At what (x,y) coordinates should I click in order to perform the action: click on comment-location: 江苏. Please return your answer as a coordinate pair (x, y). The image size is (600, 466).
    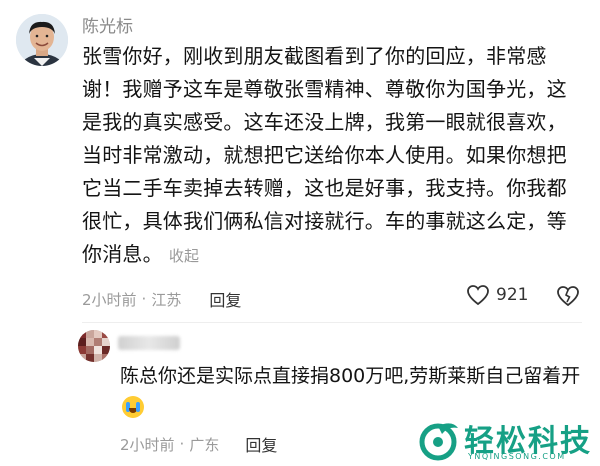
    Looking at the image, I should click on (166, 299).